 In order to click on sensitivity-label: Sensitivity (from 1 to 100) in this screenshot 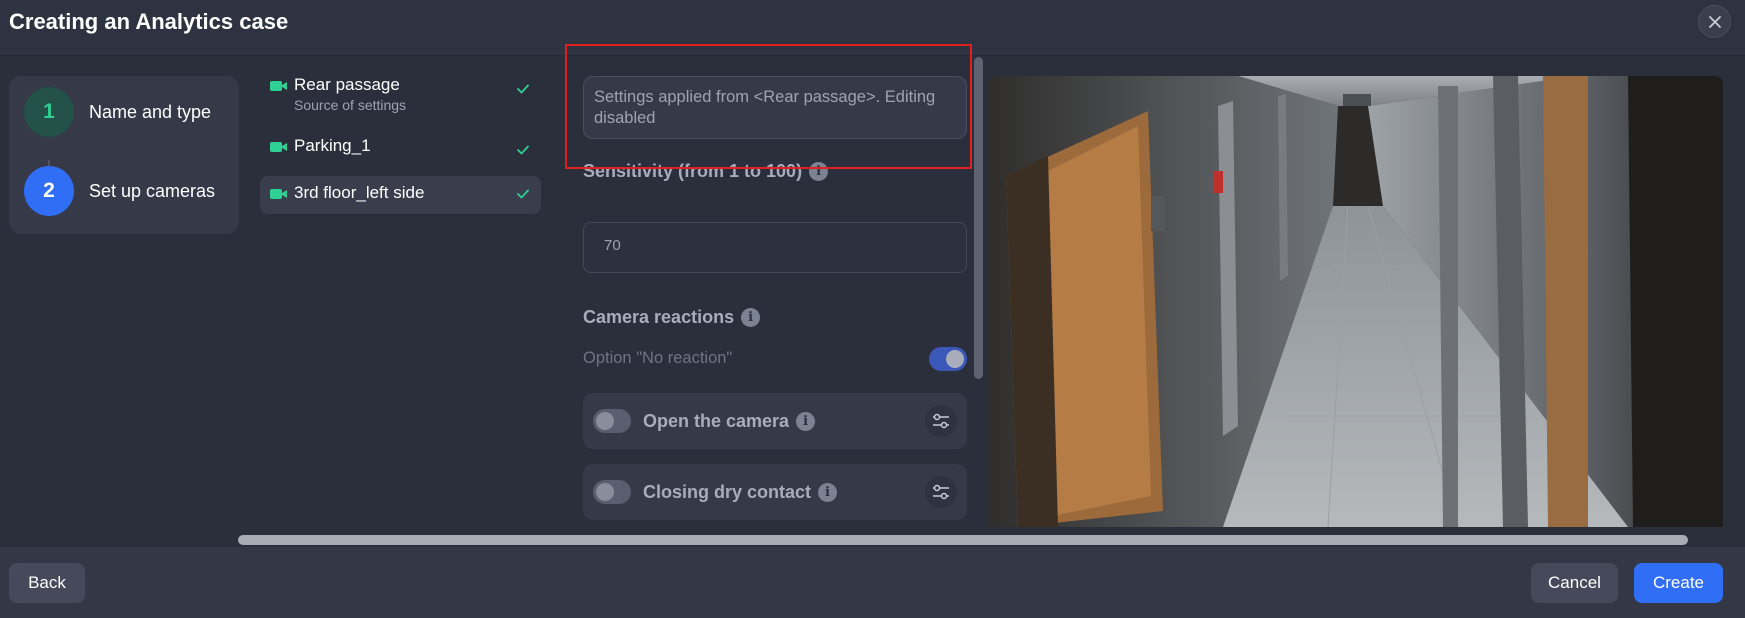, I will do `click(693, 171)`.